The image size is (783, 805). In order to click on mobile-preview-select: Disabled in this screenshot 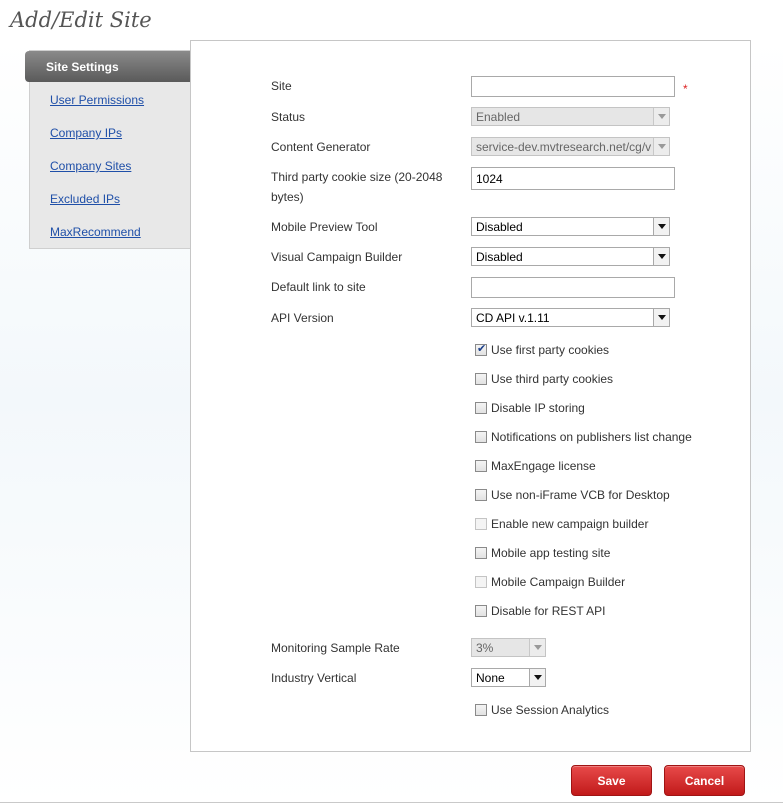, I will do `click(570, 226)`.